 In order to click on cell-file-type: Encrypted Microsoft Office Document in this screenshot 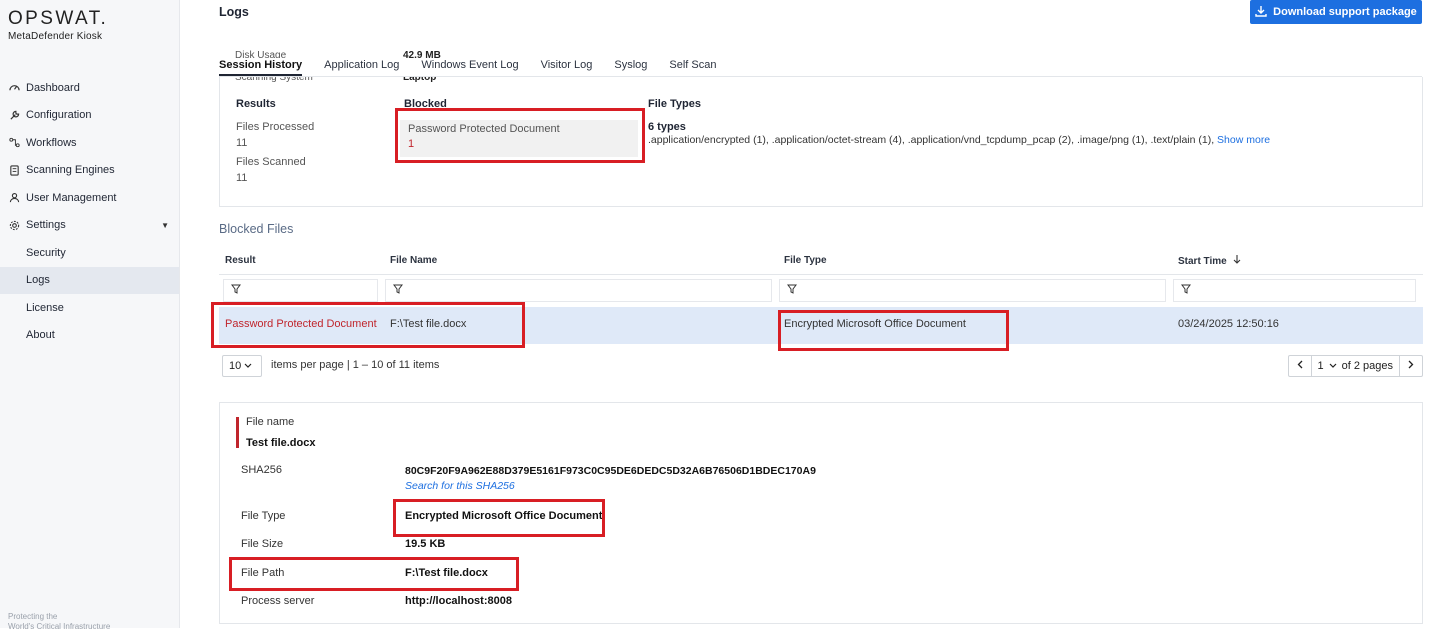, I will do `click(875, 324)`.